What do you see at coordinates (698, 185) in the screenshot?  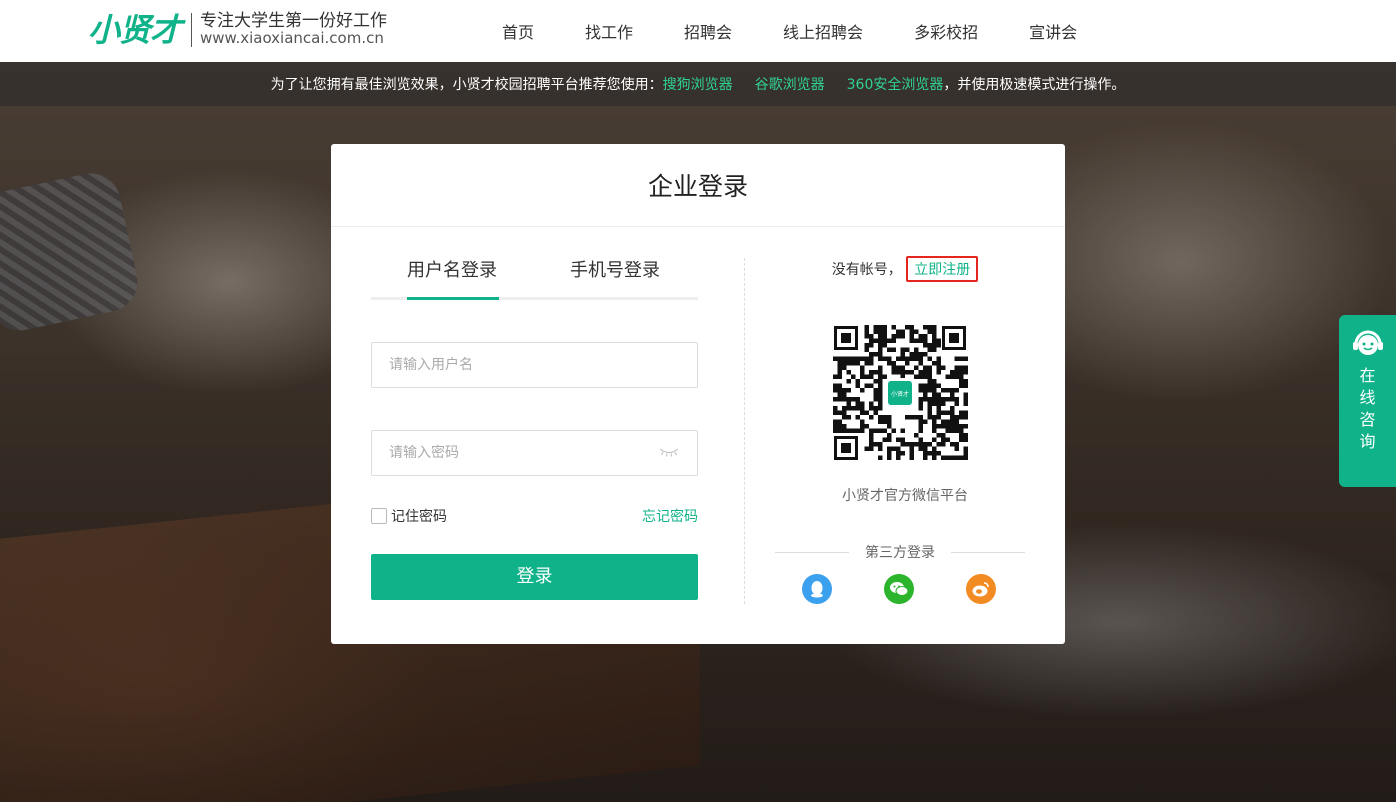 I see `login-title: 企业登录` at bounding box center [698, 185].